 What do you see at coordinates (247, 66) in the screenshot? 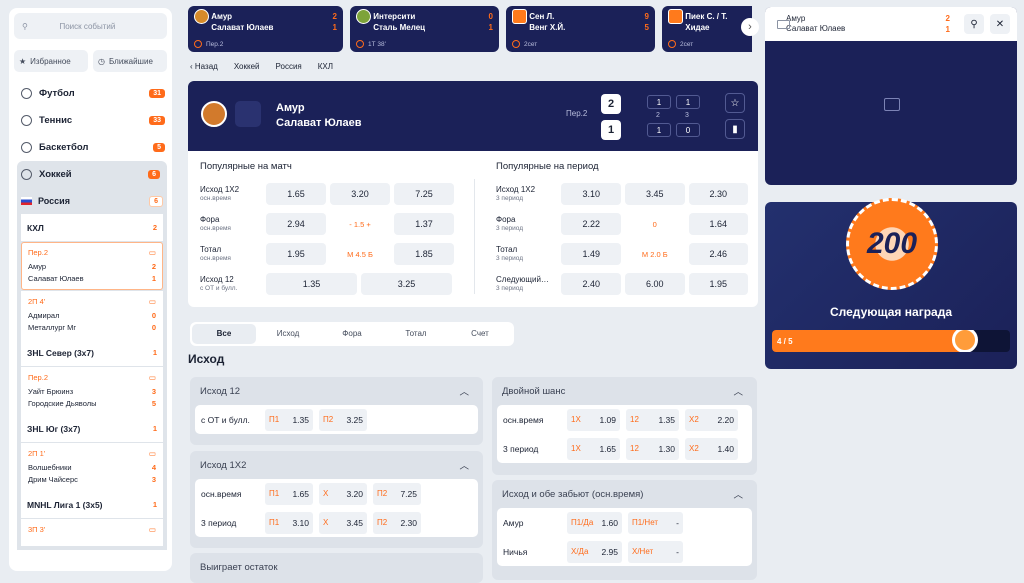
I see `crumb-hockey: Хоккей` at bounding box center [247, 66].